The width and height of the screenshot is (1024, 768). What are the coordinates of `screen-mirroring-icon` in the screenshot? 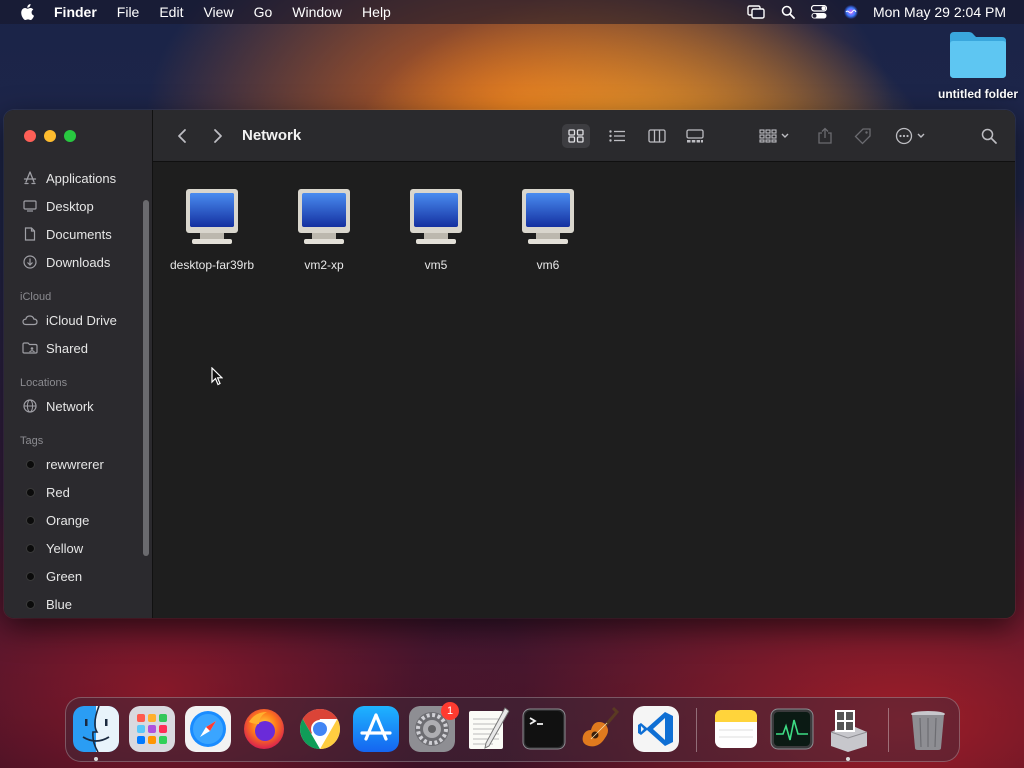 It's located at (756, 12).